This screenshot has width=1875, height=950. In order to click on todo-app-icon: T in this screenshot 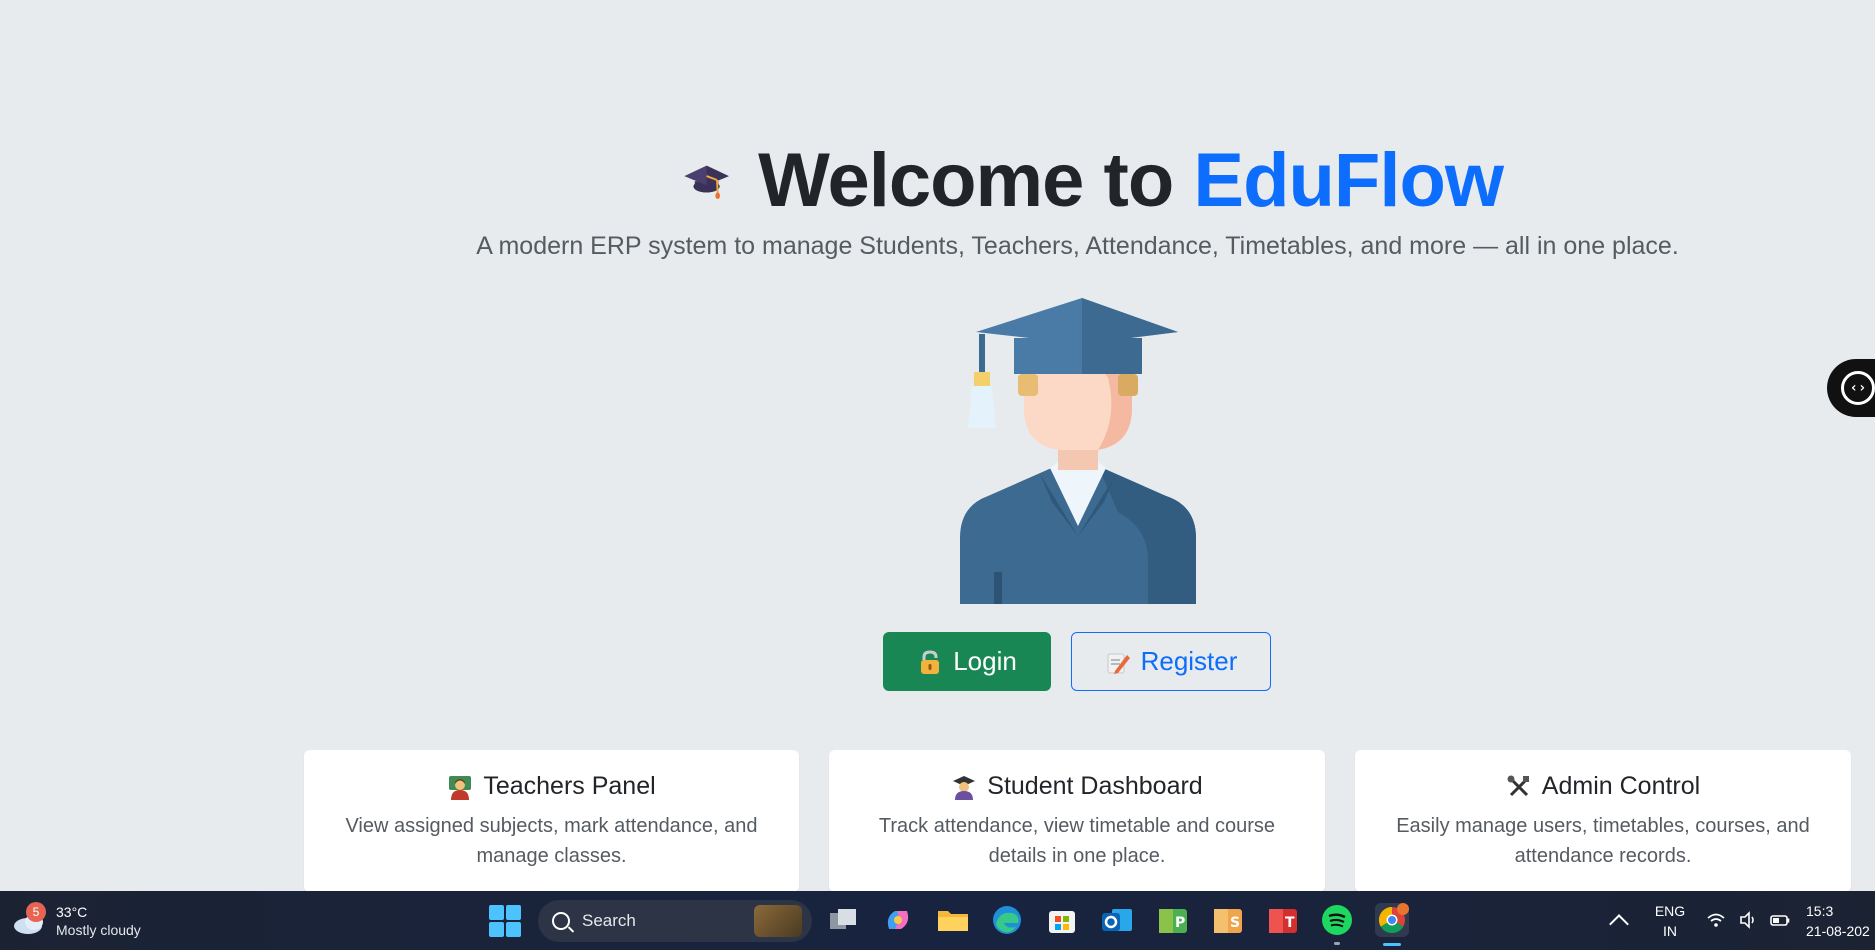, I will do `click(1282, 920)`.